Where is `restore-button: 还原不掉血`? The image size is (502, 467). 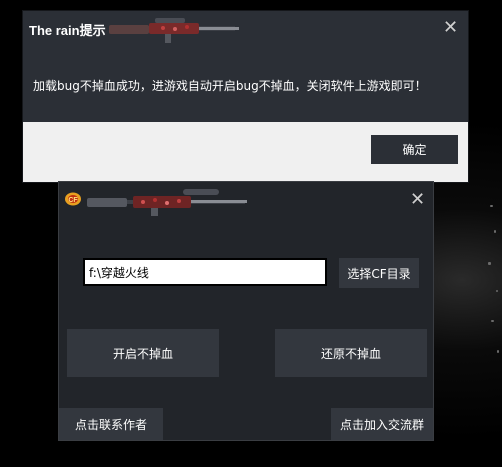
restore-button: 还原不掉血 is located at coordinates (351, 353).